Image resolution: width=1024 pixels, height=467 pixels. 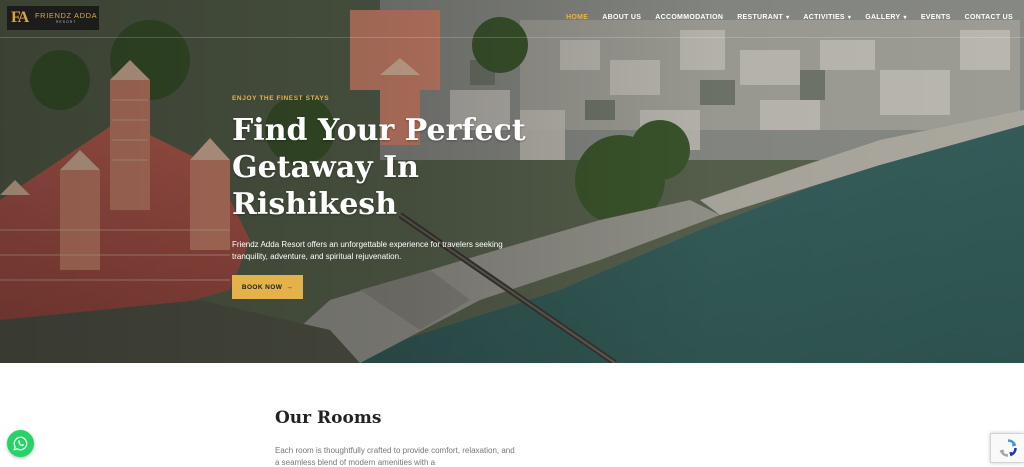 What do you see at coordinates (20, 17) in the screenshot?
I see `logo-mark: FA` at bounding box center [20, 17].